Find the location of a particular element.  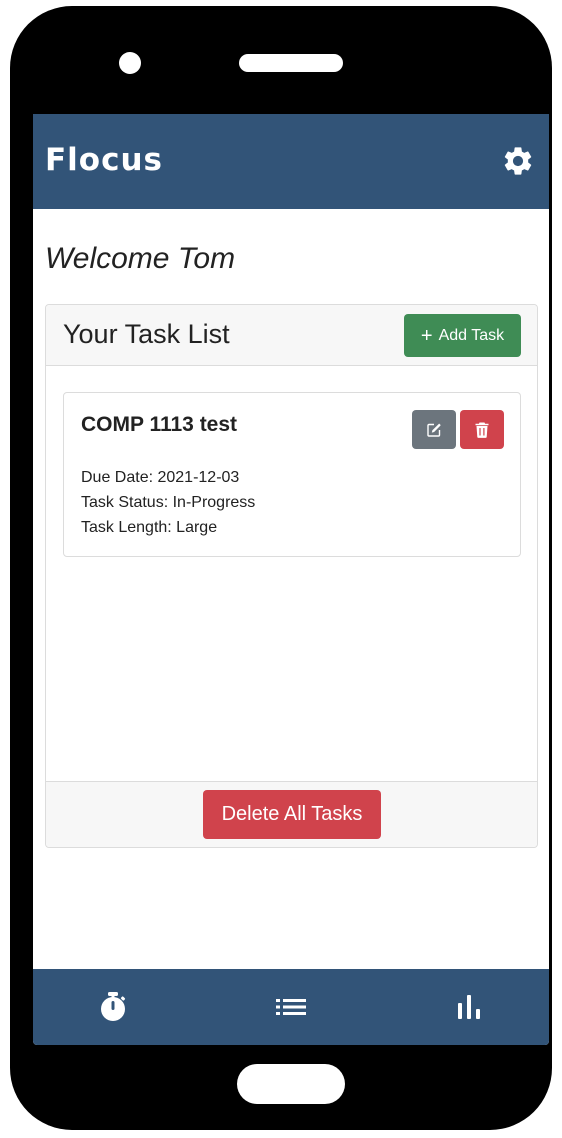

brand-logo: Flocus is located at coordinates (104, 160).